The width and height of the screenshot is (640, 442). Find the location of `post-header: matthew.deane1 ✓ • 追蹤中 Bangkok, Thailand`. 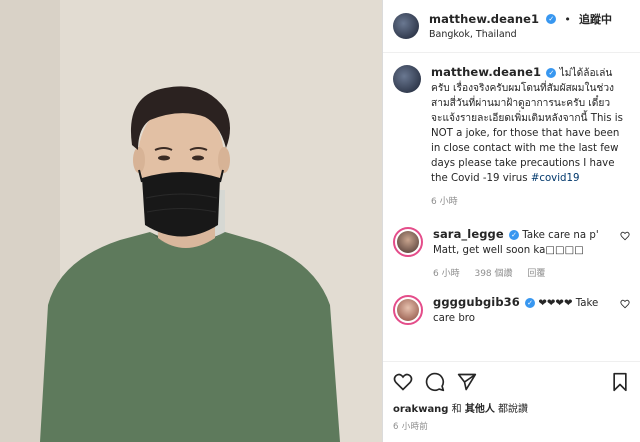

post-header: matthew.deane1 ✓ • 追蹤中 Bangkok, Thailand is located at coordinates (511, 26).